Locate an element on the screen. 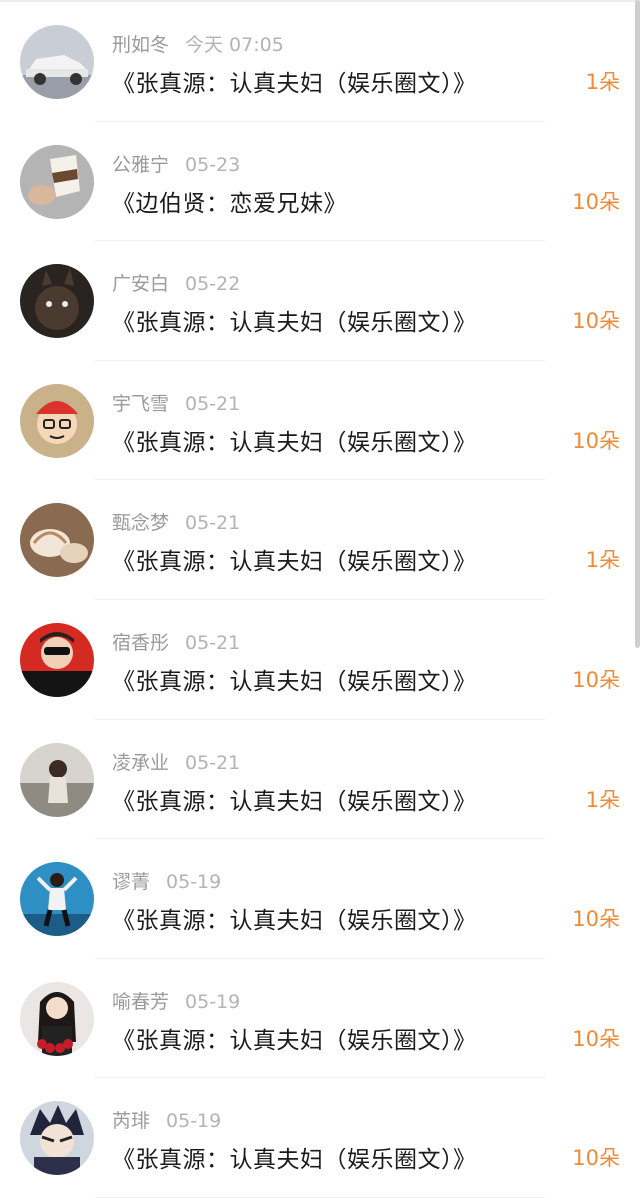 The width and height of the screenshot is (640, 1198). list-item: 甄念梦 05-21 《张真源：认真夫妇（娱乐圈文）》 1朵 is located at coordinates (320, 540).